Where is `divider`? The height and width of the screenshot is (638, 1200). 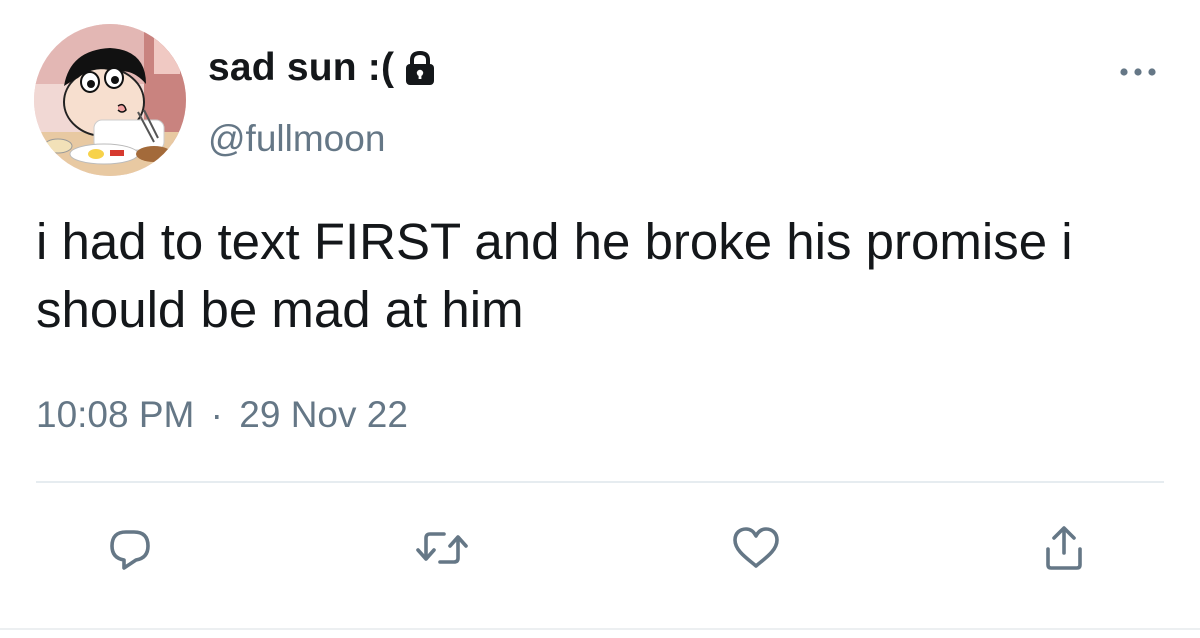 divider is located at coordinates (600, 482).